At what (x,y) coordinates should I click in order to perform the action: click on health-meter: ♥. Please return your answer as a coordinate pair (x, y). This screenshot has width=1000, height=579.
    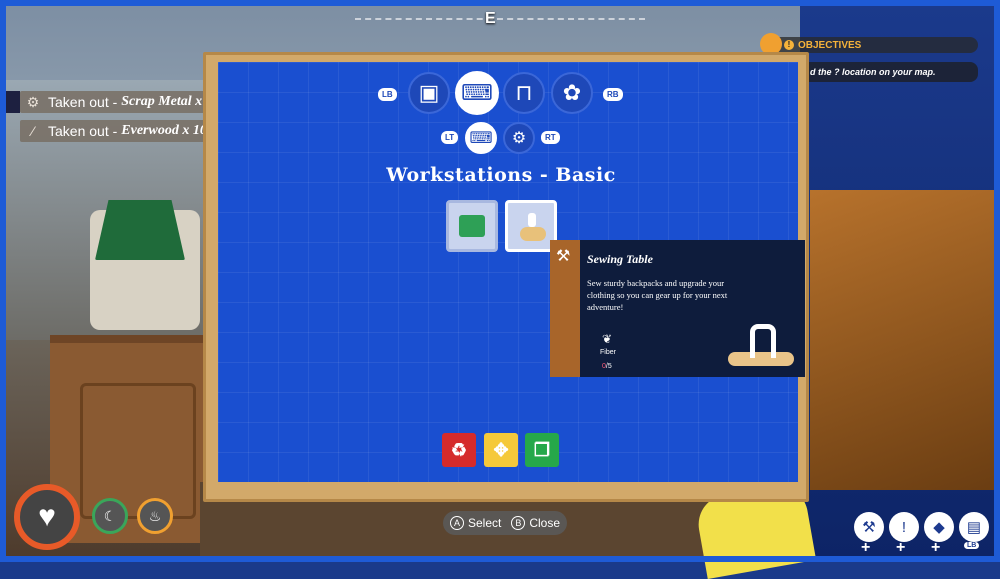
    Looking at the image, I should click on (47, 517).